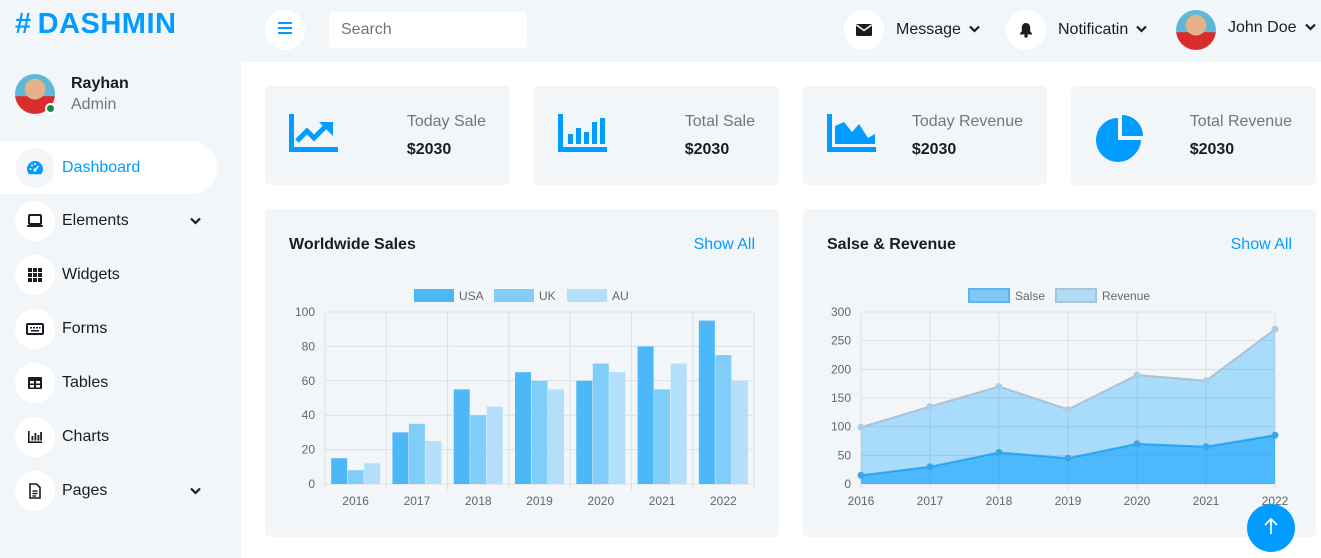  Describe the element at coordinates (86, 436) in the screenshot. I see `sidebar-item-label: Charts` at that location.